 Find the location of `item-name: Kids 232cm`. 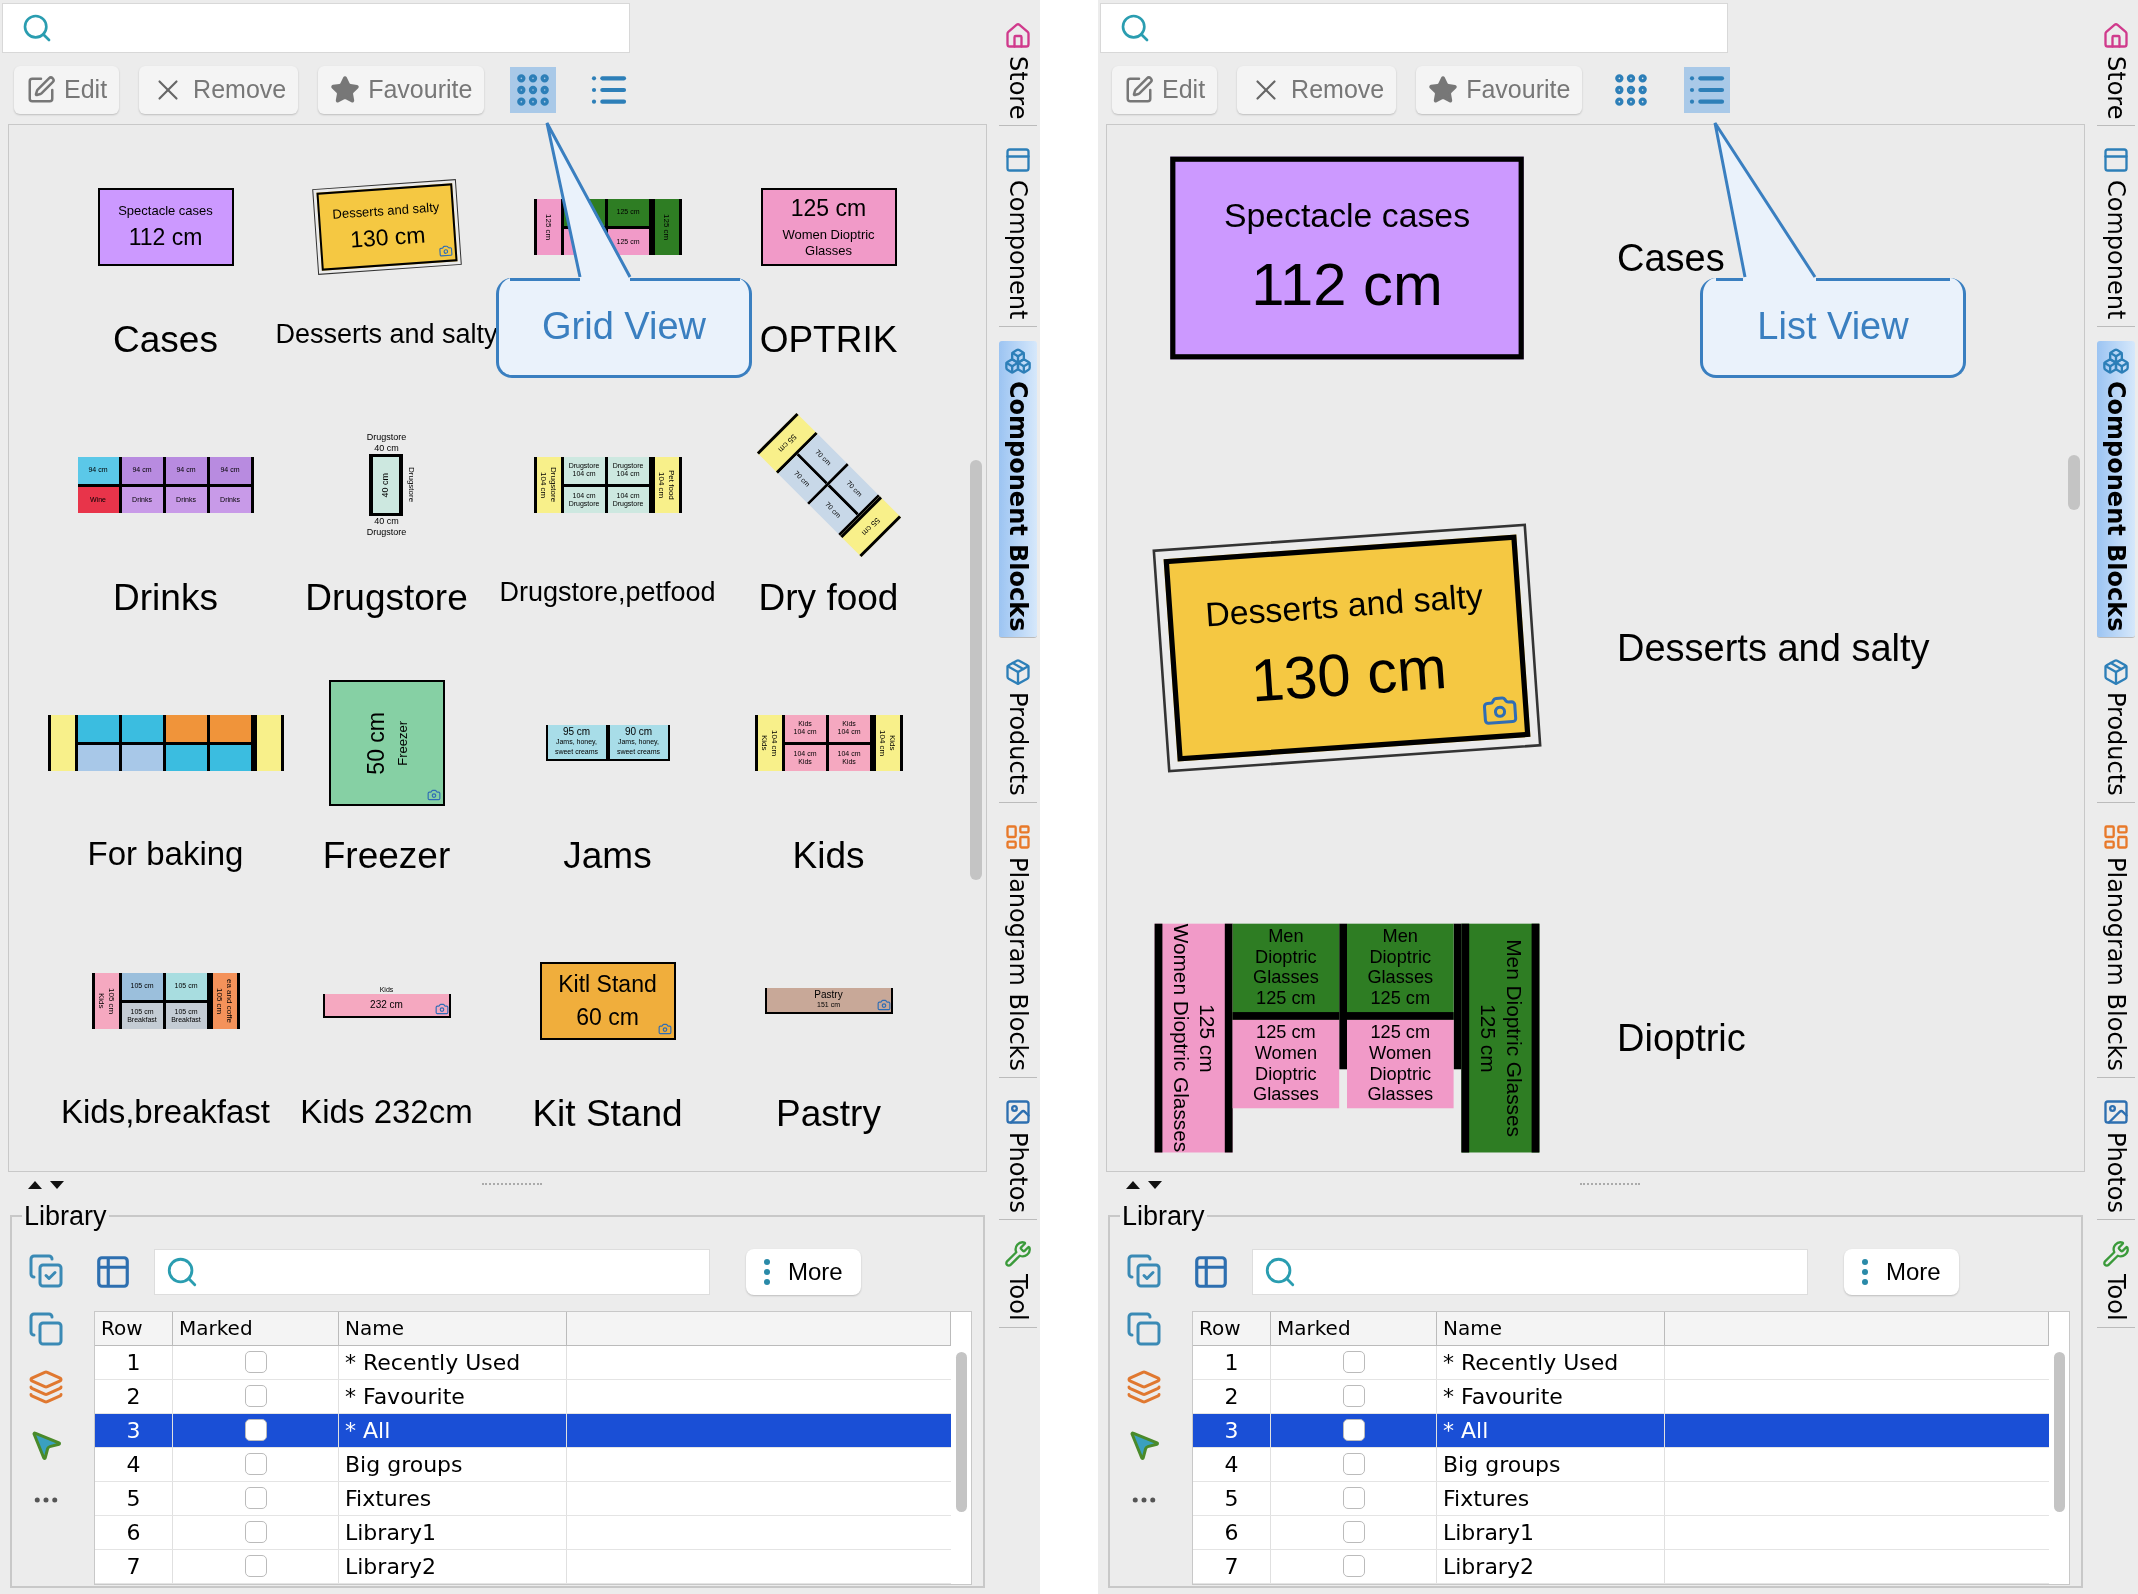

item-name: Kids 232cm is located at coordinates (386, 1111).